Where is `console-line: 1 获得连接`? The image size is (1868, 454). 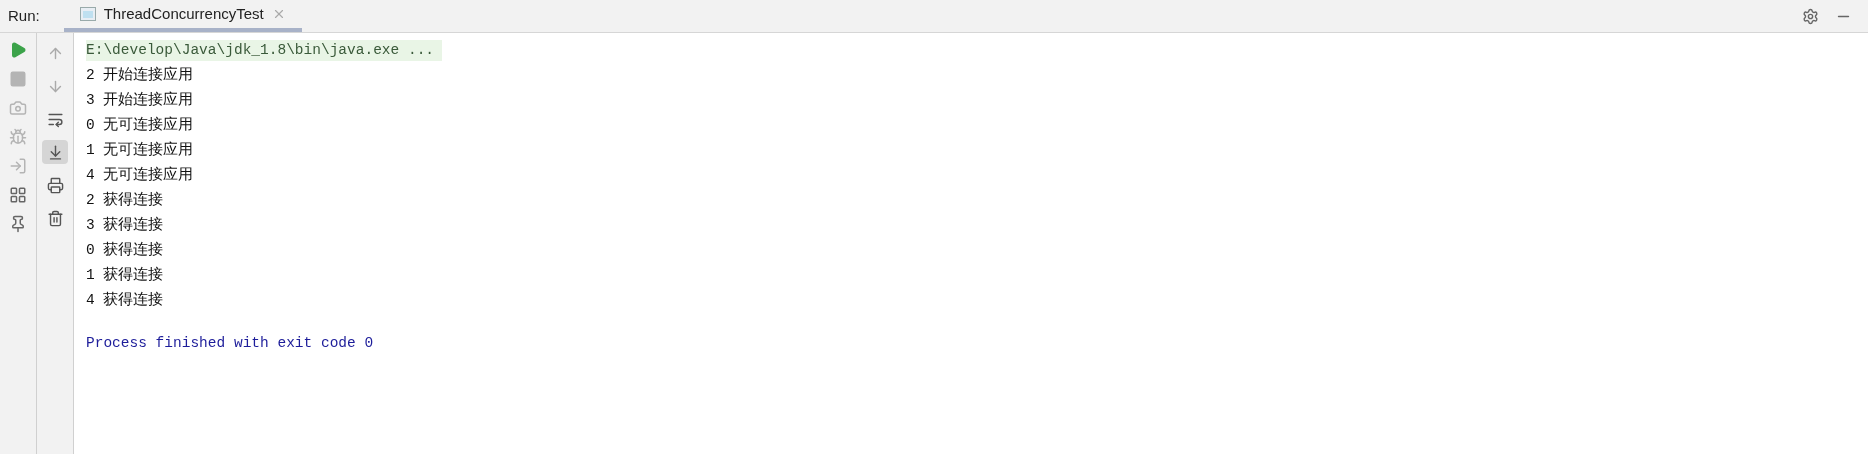 console-line: 1 获得连接 is located at coordinates (125, 275).